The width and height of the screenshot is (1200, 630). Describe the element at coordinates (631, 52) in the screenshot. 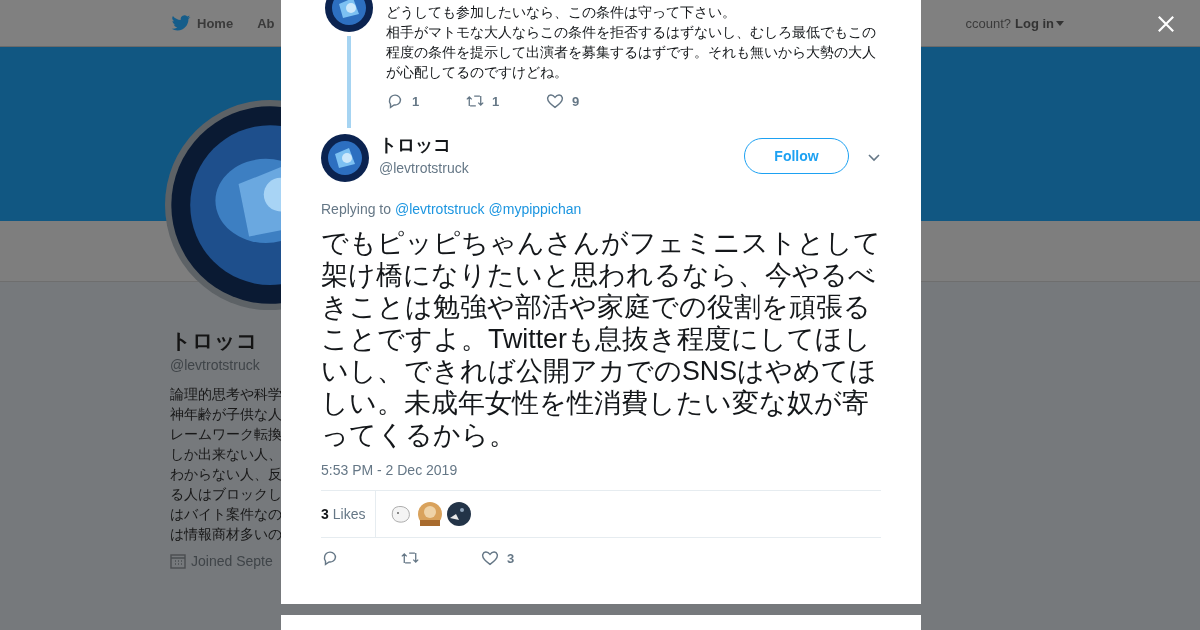

I see `tweet-text: 相手がマトモな大人ならこの条件を拒否するはずないし、むしろ最低でもこの程度の条件を提示して出演者を募集するはずです。それも無いから大勢の大人が心配してるのですけどね。` at that location.